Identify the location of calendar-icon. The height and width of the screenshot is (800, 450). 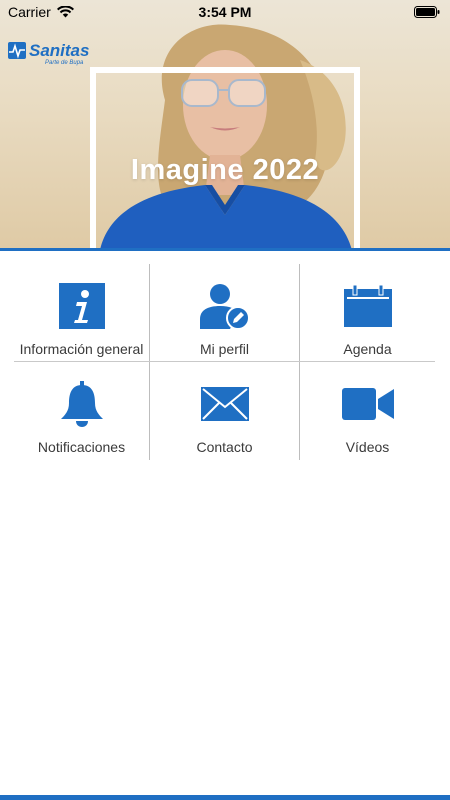
(367, 306).